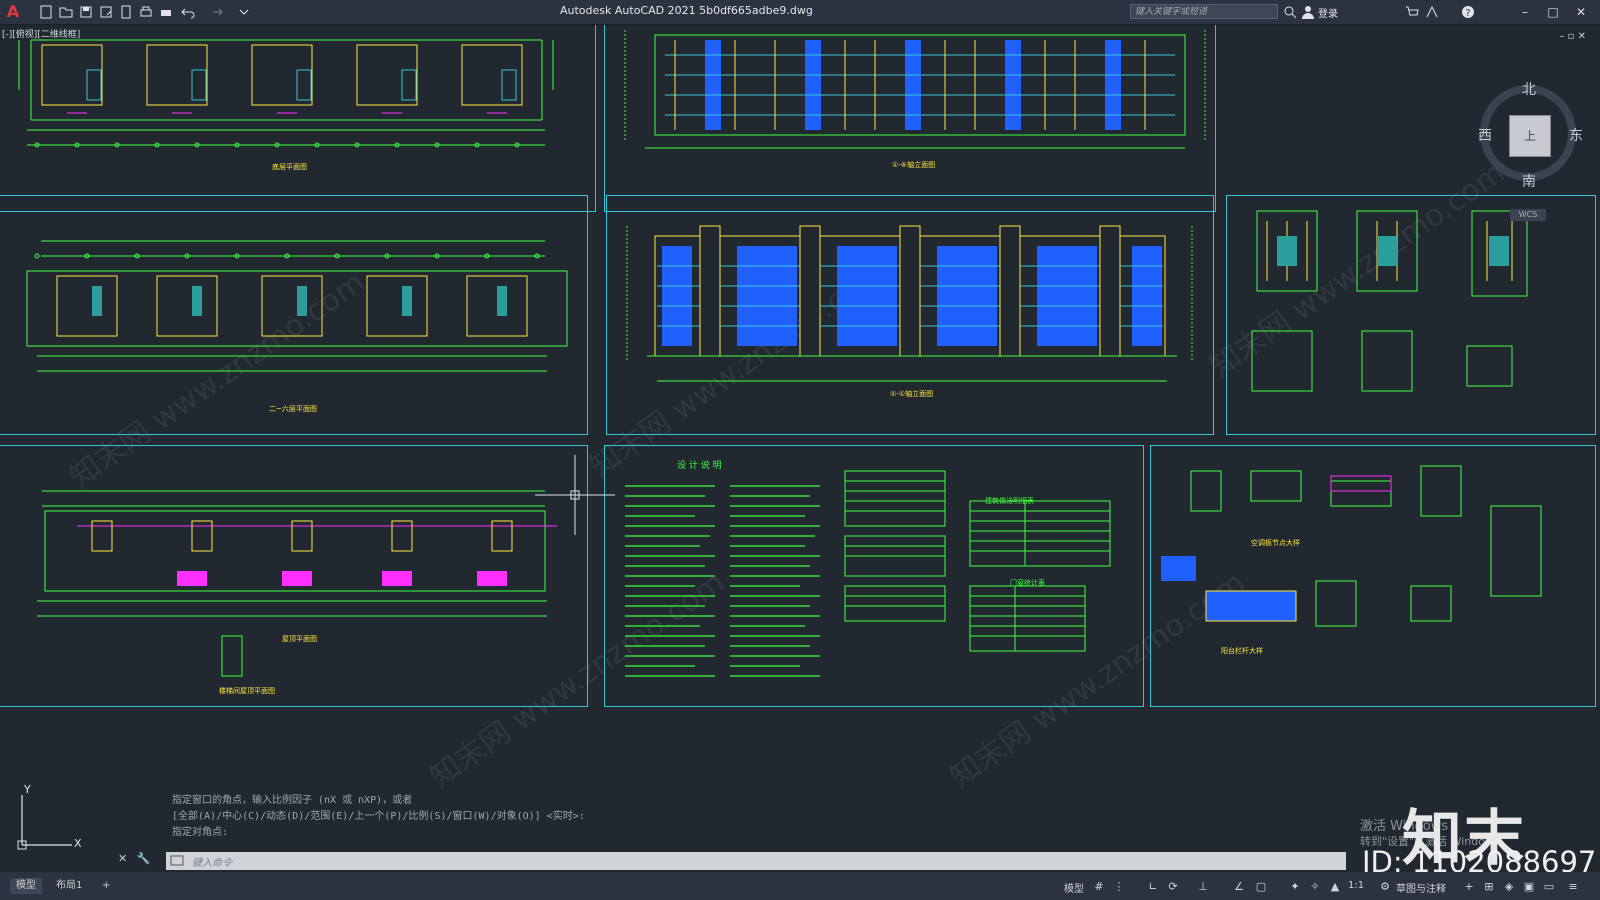 Image resolution: width=1600 pixels, height=900 pixels. Describe the element at coordinates (1239, 887) in the screenshot. I see `lineweight-icon: ∠` at that location.